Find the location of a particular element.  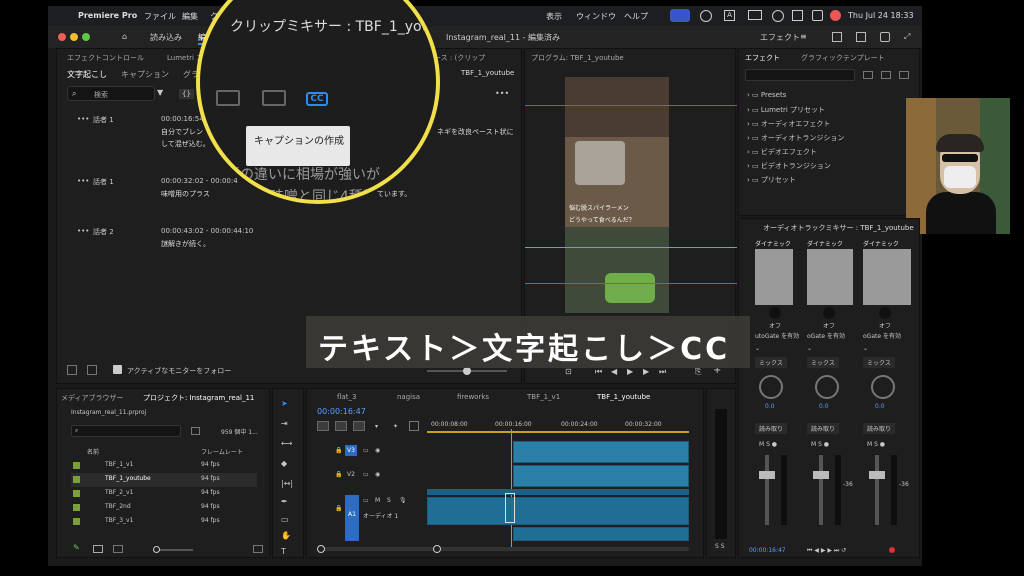

effect-folder: › ▭ オーディオトランジション is located at coordinates (795, 138).